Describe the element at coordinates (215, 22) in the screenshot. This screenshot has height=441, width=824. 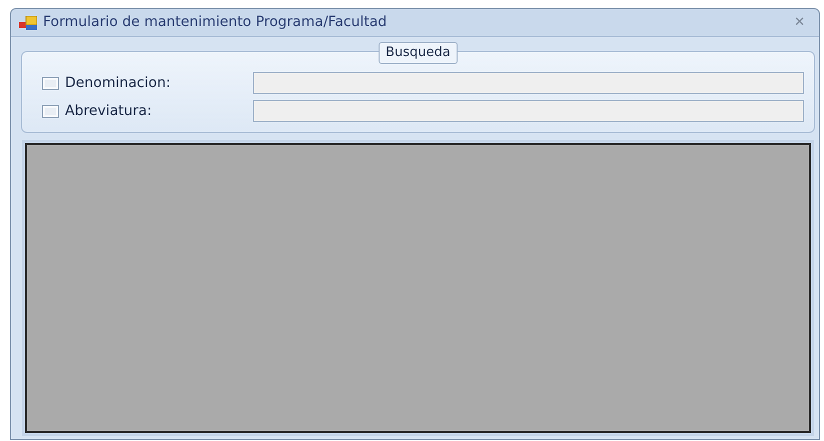
I see `window-title: Formulario de mantenimiento Programa/Facultad` at that location.